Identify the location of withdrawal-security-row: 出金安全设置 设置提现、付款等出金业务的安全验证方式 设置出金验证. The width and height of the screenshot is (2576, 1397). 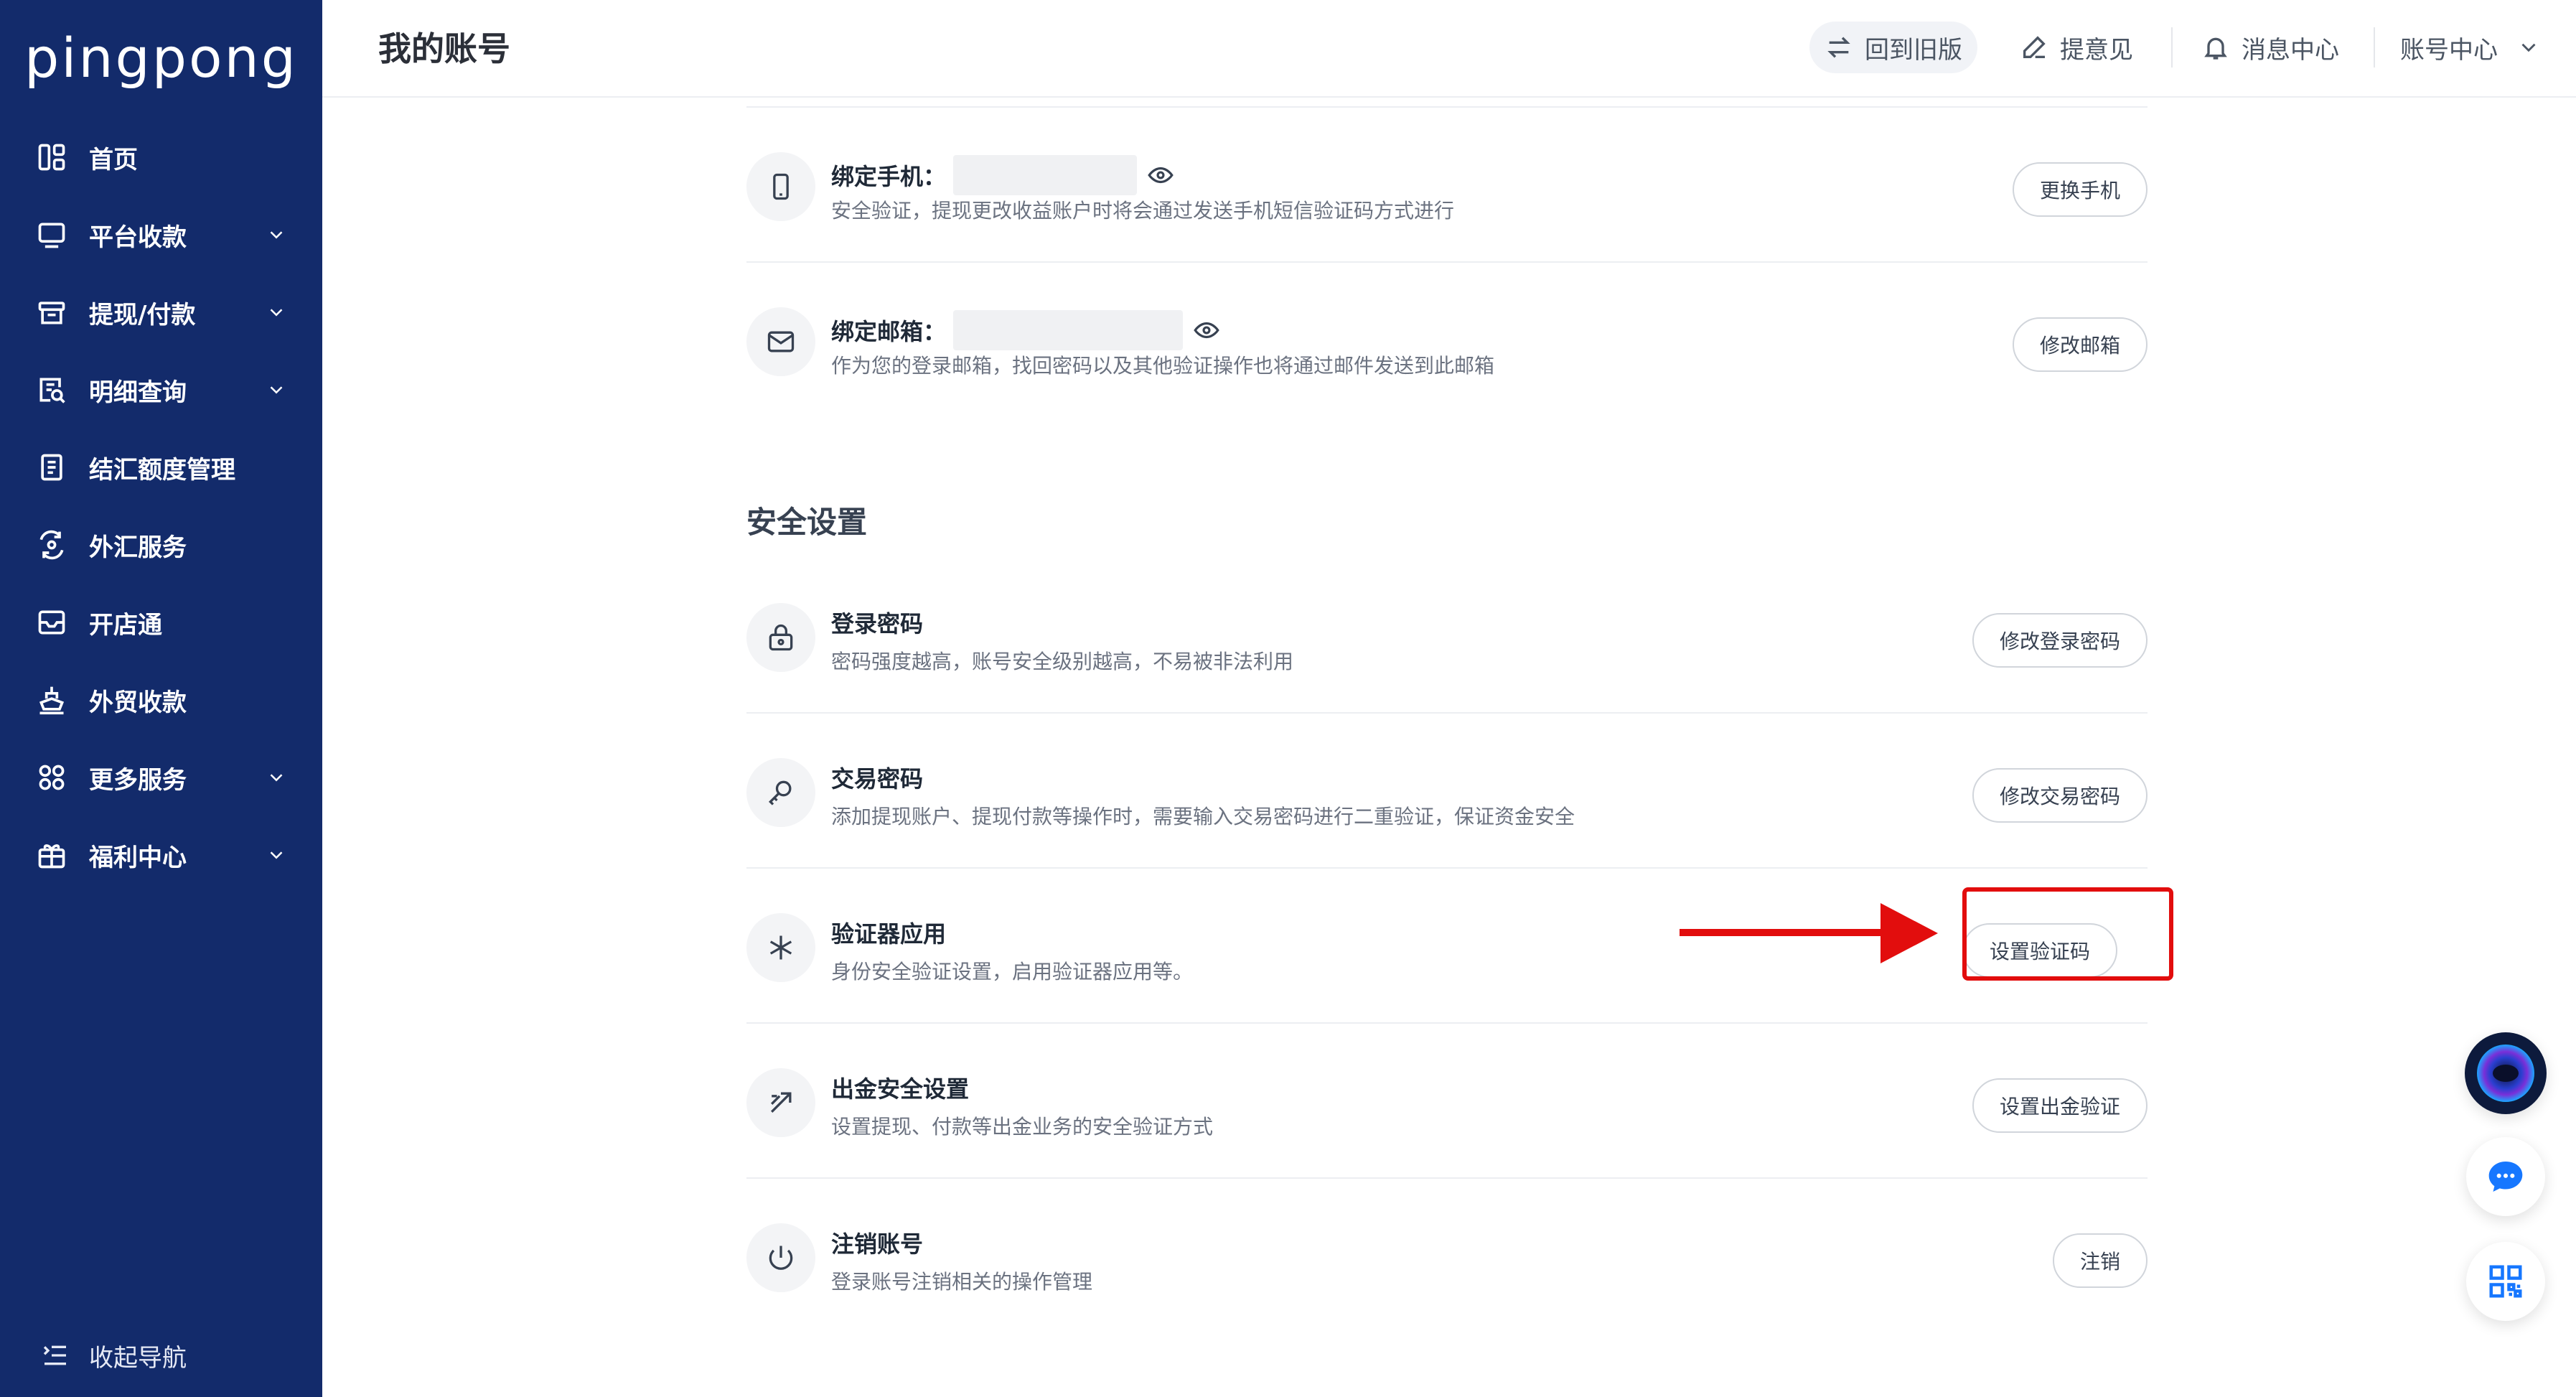
(1447, 1101).